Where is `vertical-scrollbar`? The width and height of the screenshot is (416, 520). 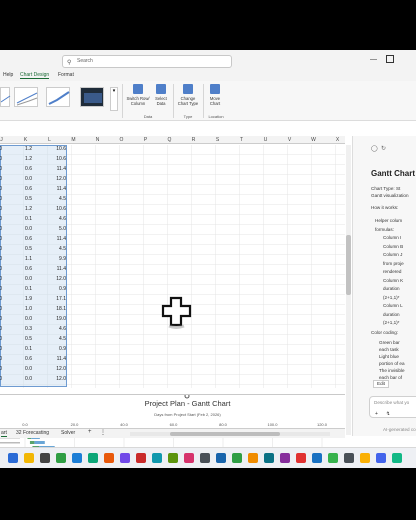
vertical-scrollbar is located at coordinates (348, 290).